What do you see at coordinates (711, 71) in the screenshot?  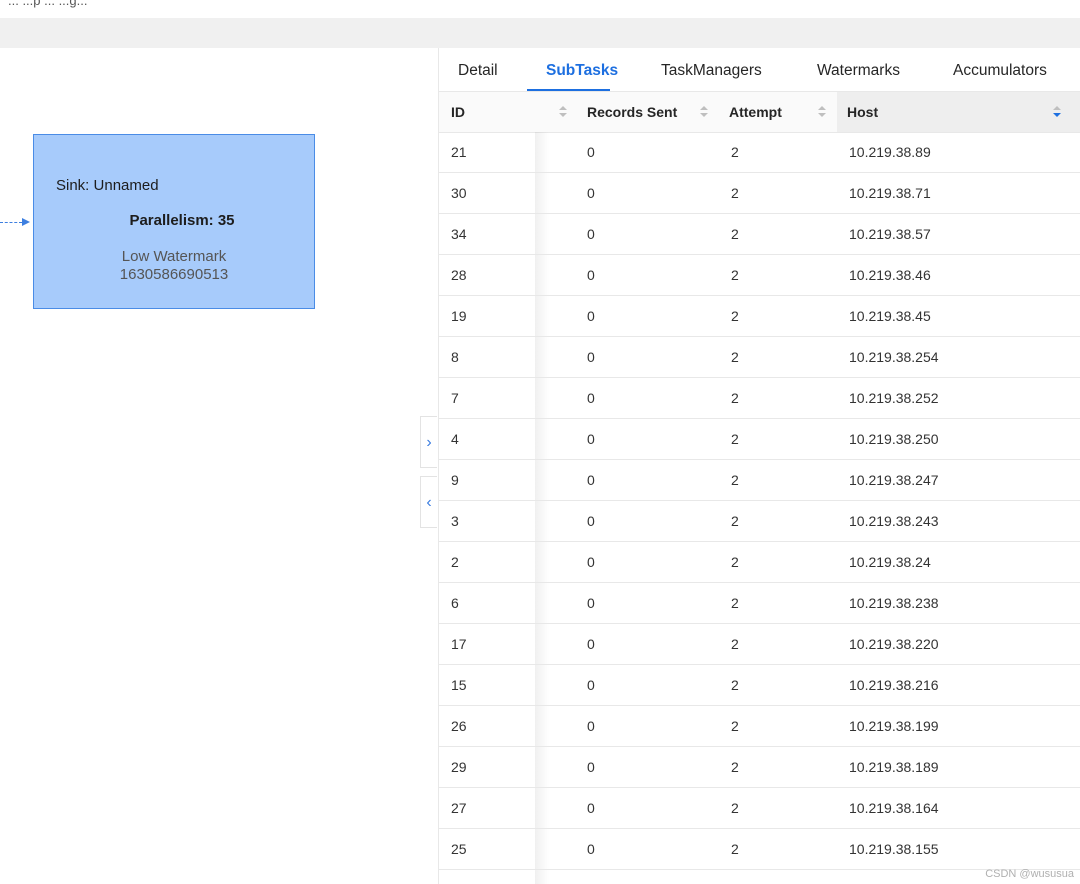 I see `tab-taskmanagers: TaskManagers` at bounding box center [711, 71].